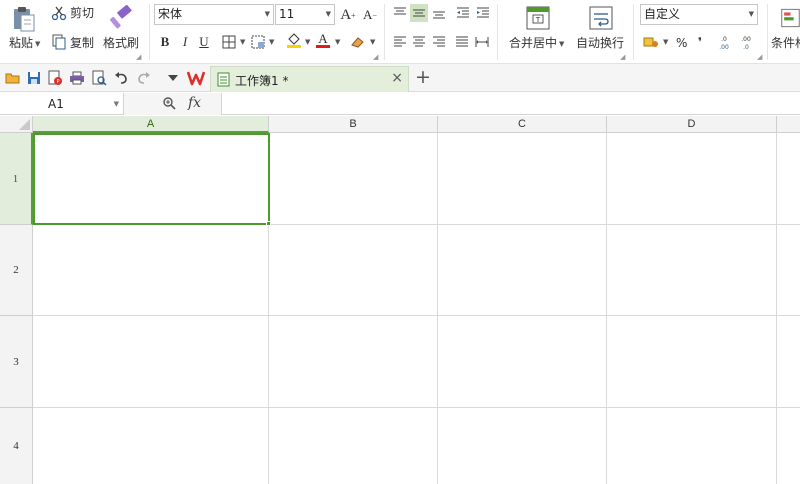 The width and height of the screenshot is (800, 484). Describe the element at coordinates (353, 124) in the screenshot. I see `column-header-b: B` at that location.